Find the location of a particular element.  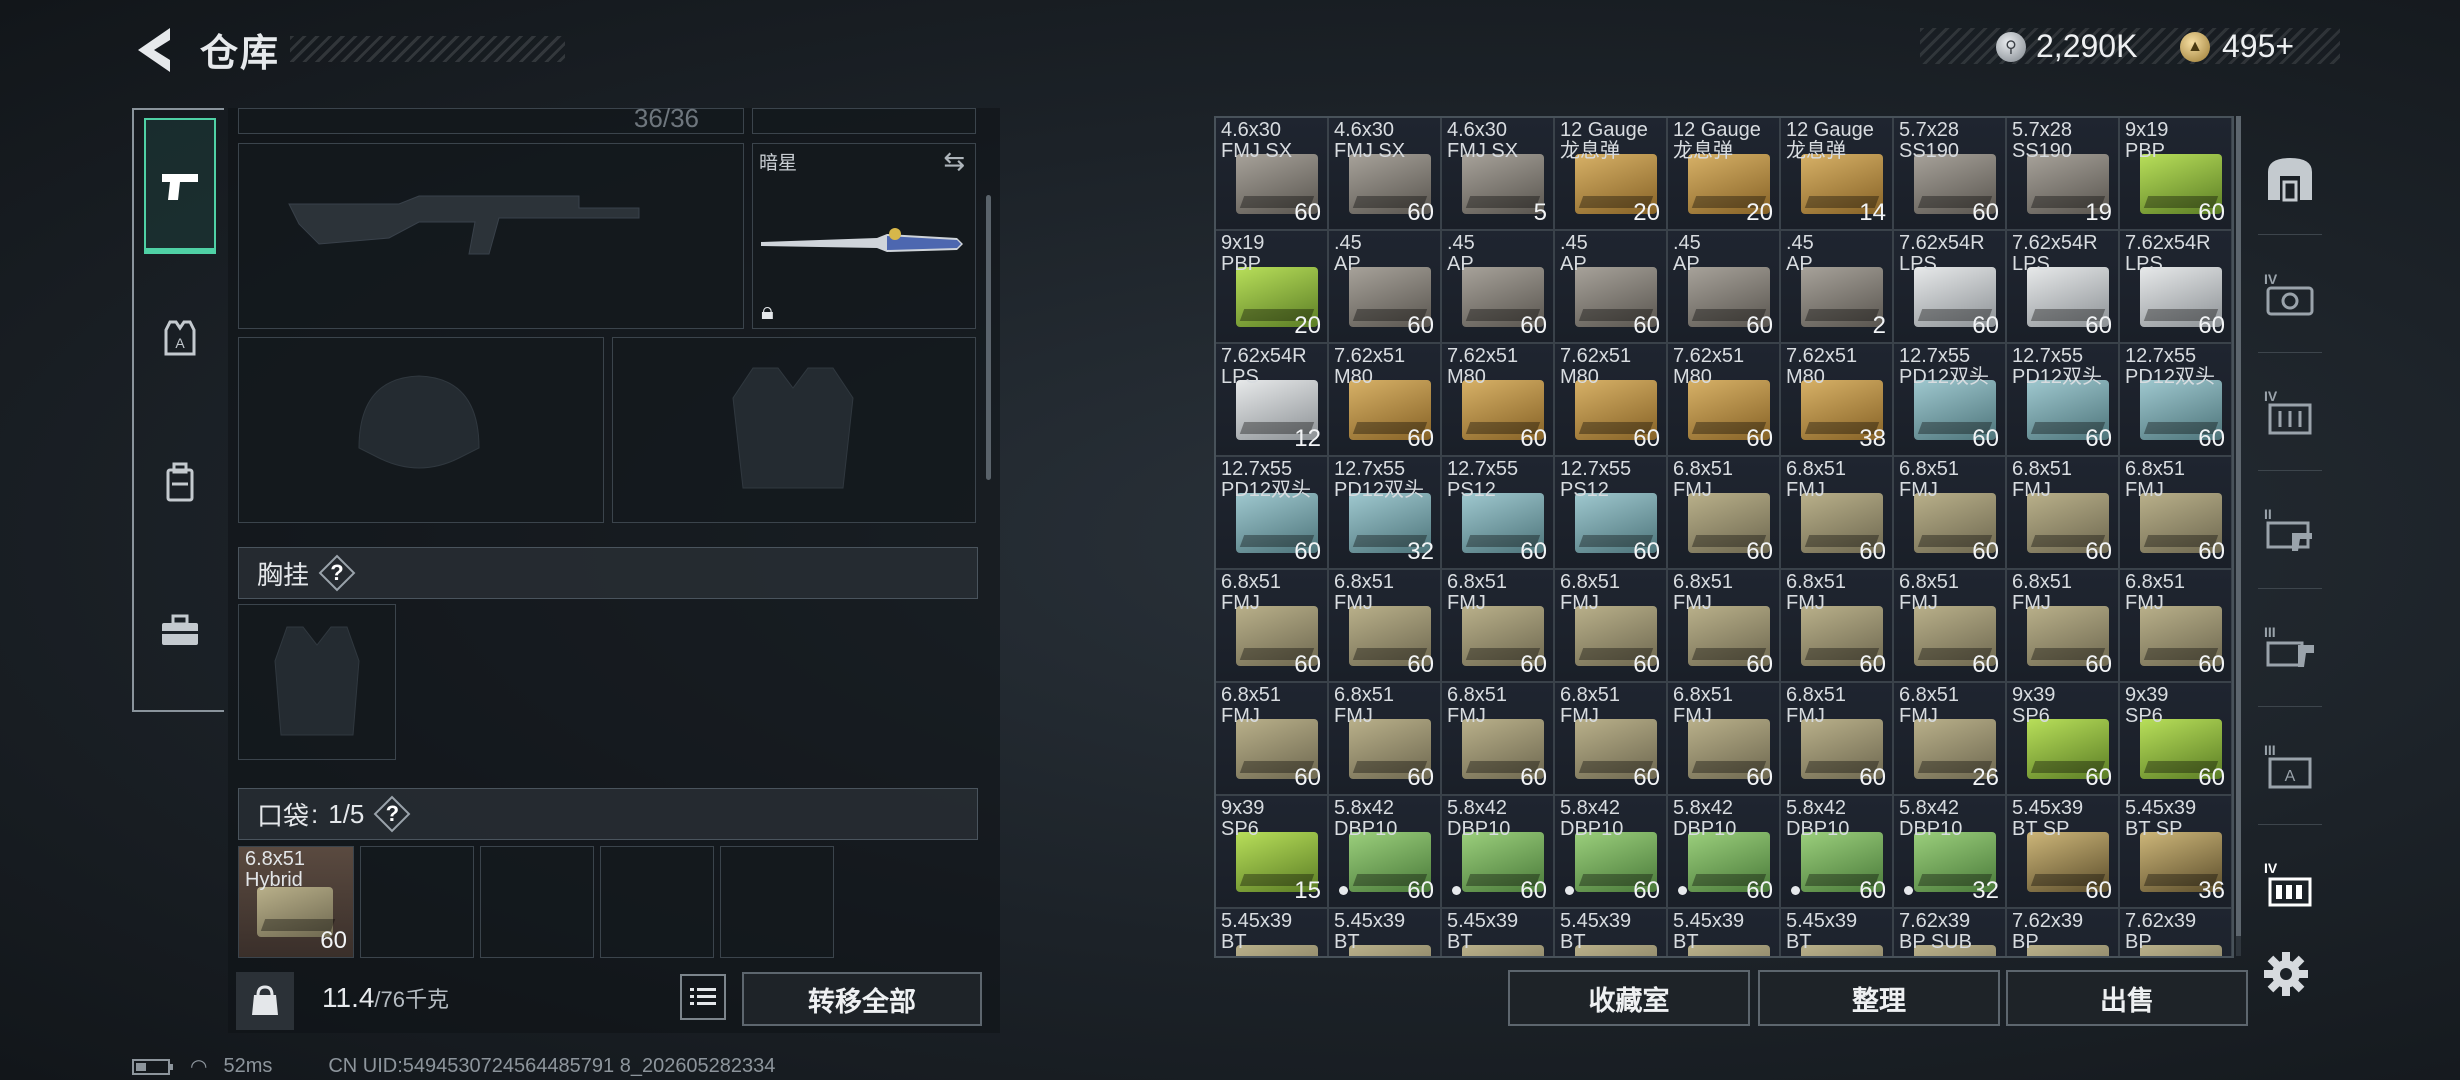

category-ammo-iv: IV is located at coordinates (2290, 884).